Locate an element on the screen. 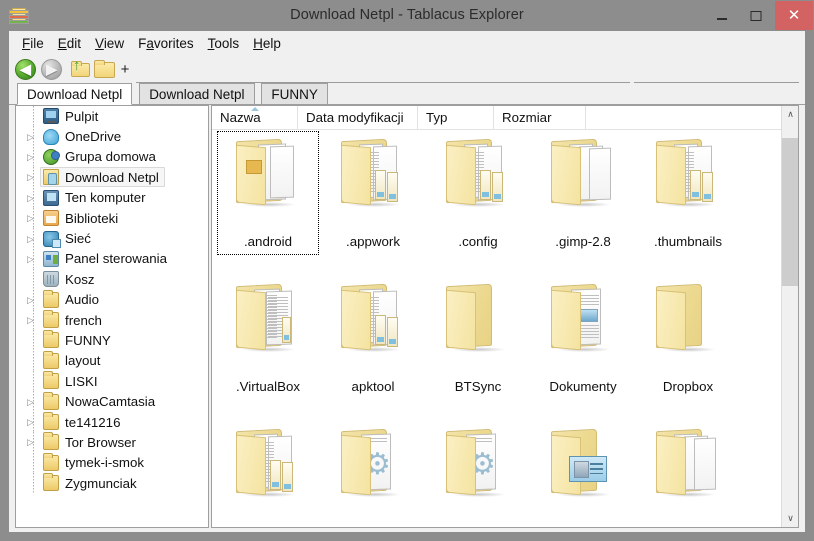 Image resolution: width=814 pixels, height=541 pixels. grid-item: .thumbnails is located at coordinates (688, 194).